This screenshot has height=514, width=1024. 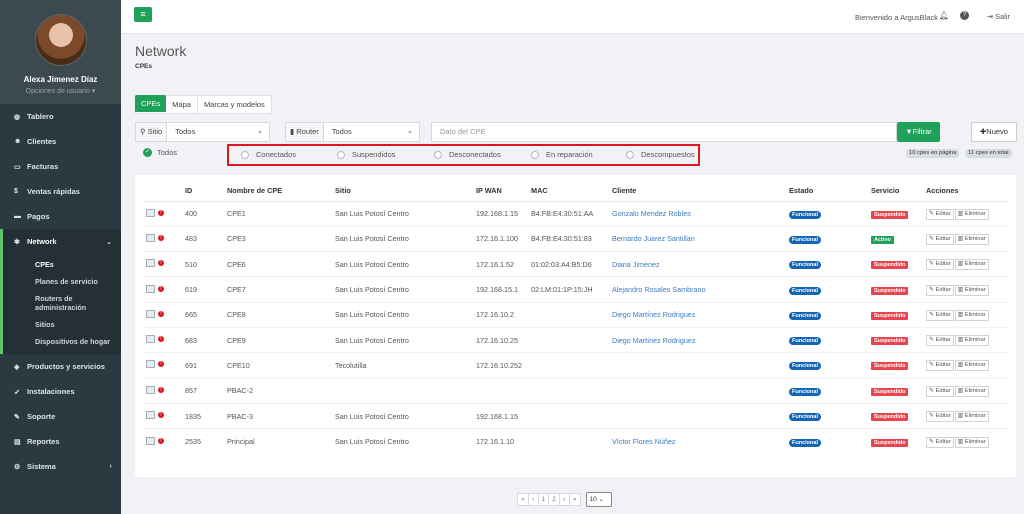 What do you see at coordinates (664, 132) in the screenshot?
I see `cpe-search-input: Dato del CPE` at bounding box center [664, 132].